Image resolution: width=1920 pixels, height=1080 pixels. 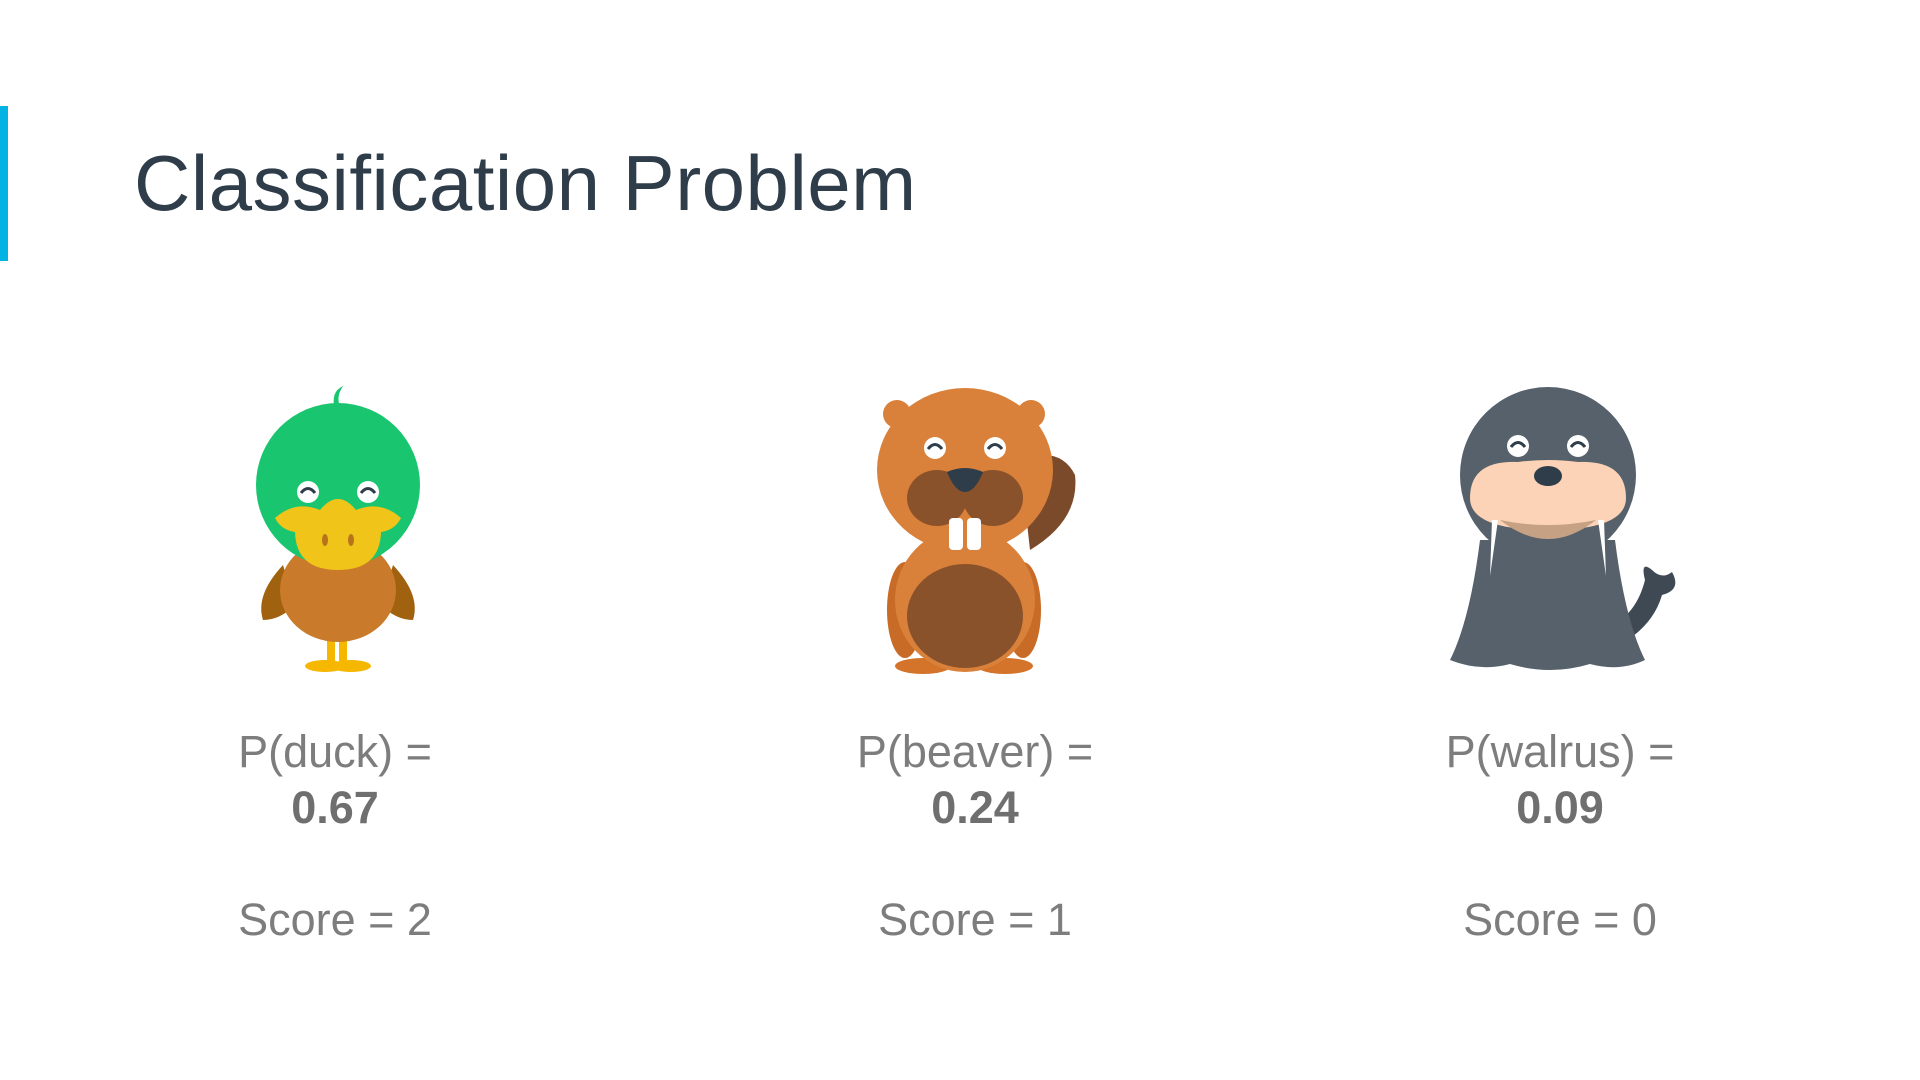 What do you see at coordinates (1560, 807) in the screenshot?
I see `probability-value-walrus: 0.09` at bounding box center [1560, 807].